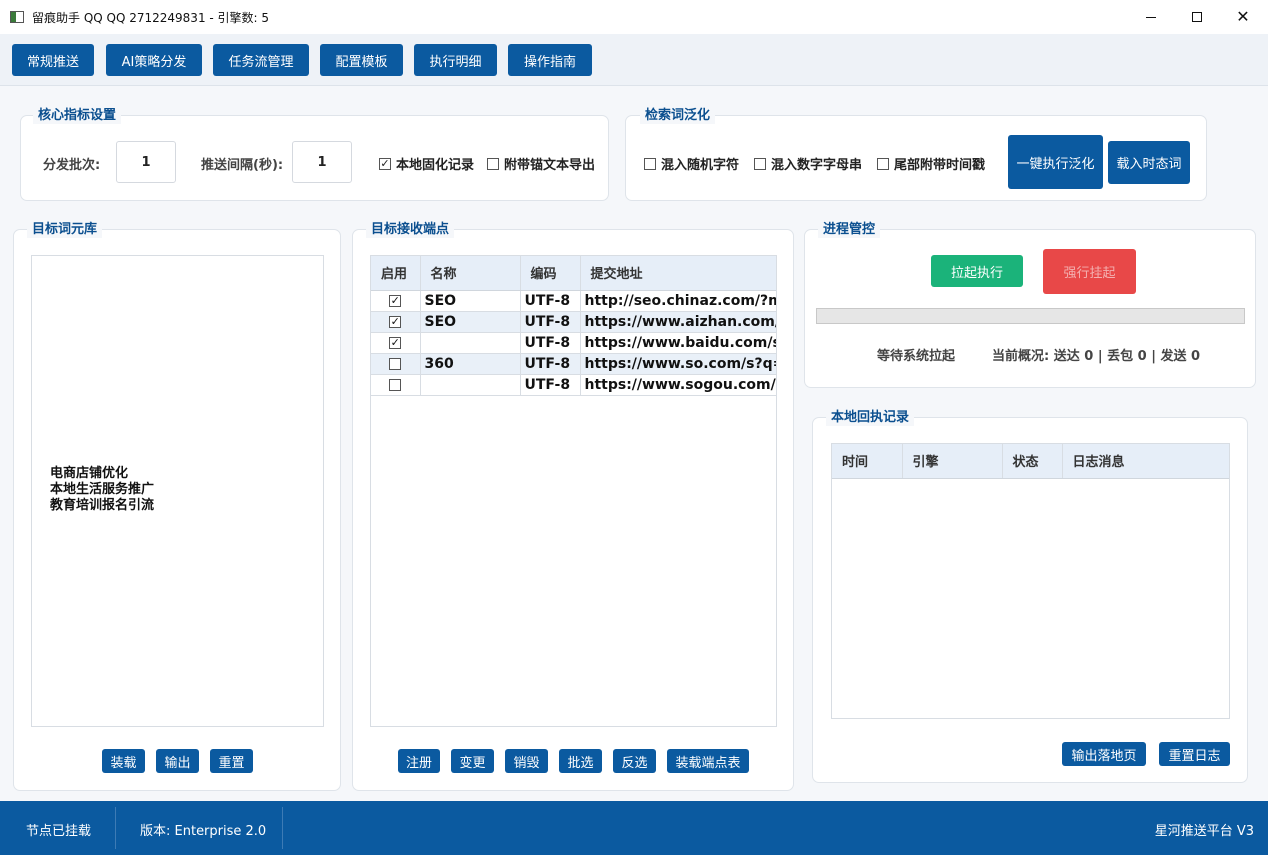 The image size is (1268, 855). Describe the element at coordinates (154, 60) in the screenshot. I see `tab-ai-distribution: AI策略分发` at that location.